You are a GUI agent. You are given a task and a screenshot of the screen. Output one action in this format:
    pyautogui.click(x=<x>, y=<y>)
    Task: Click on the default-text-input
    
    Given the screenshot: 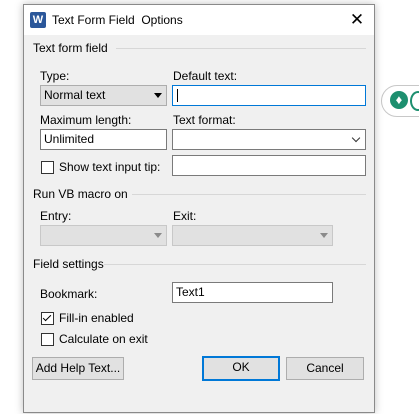 What is the action you would take?
    pyautogui.click(x=269, y=95)
    